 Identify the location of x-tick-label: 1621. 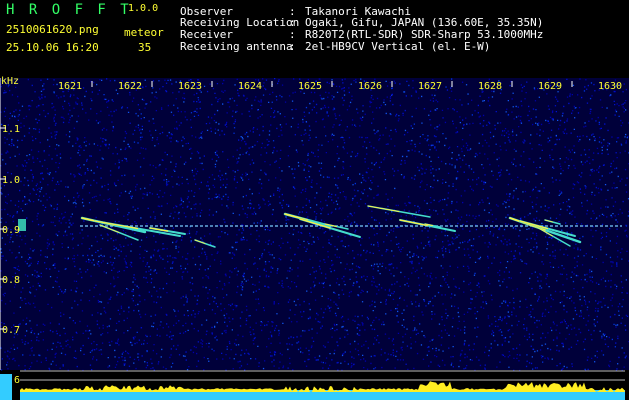
(70, 86).